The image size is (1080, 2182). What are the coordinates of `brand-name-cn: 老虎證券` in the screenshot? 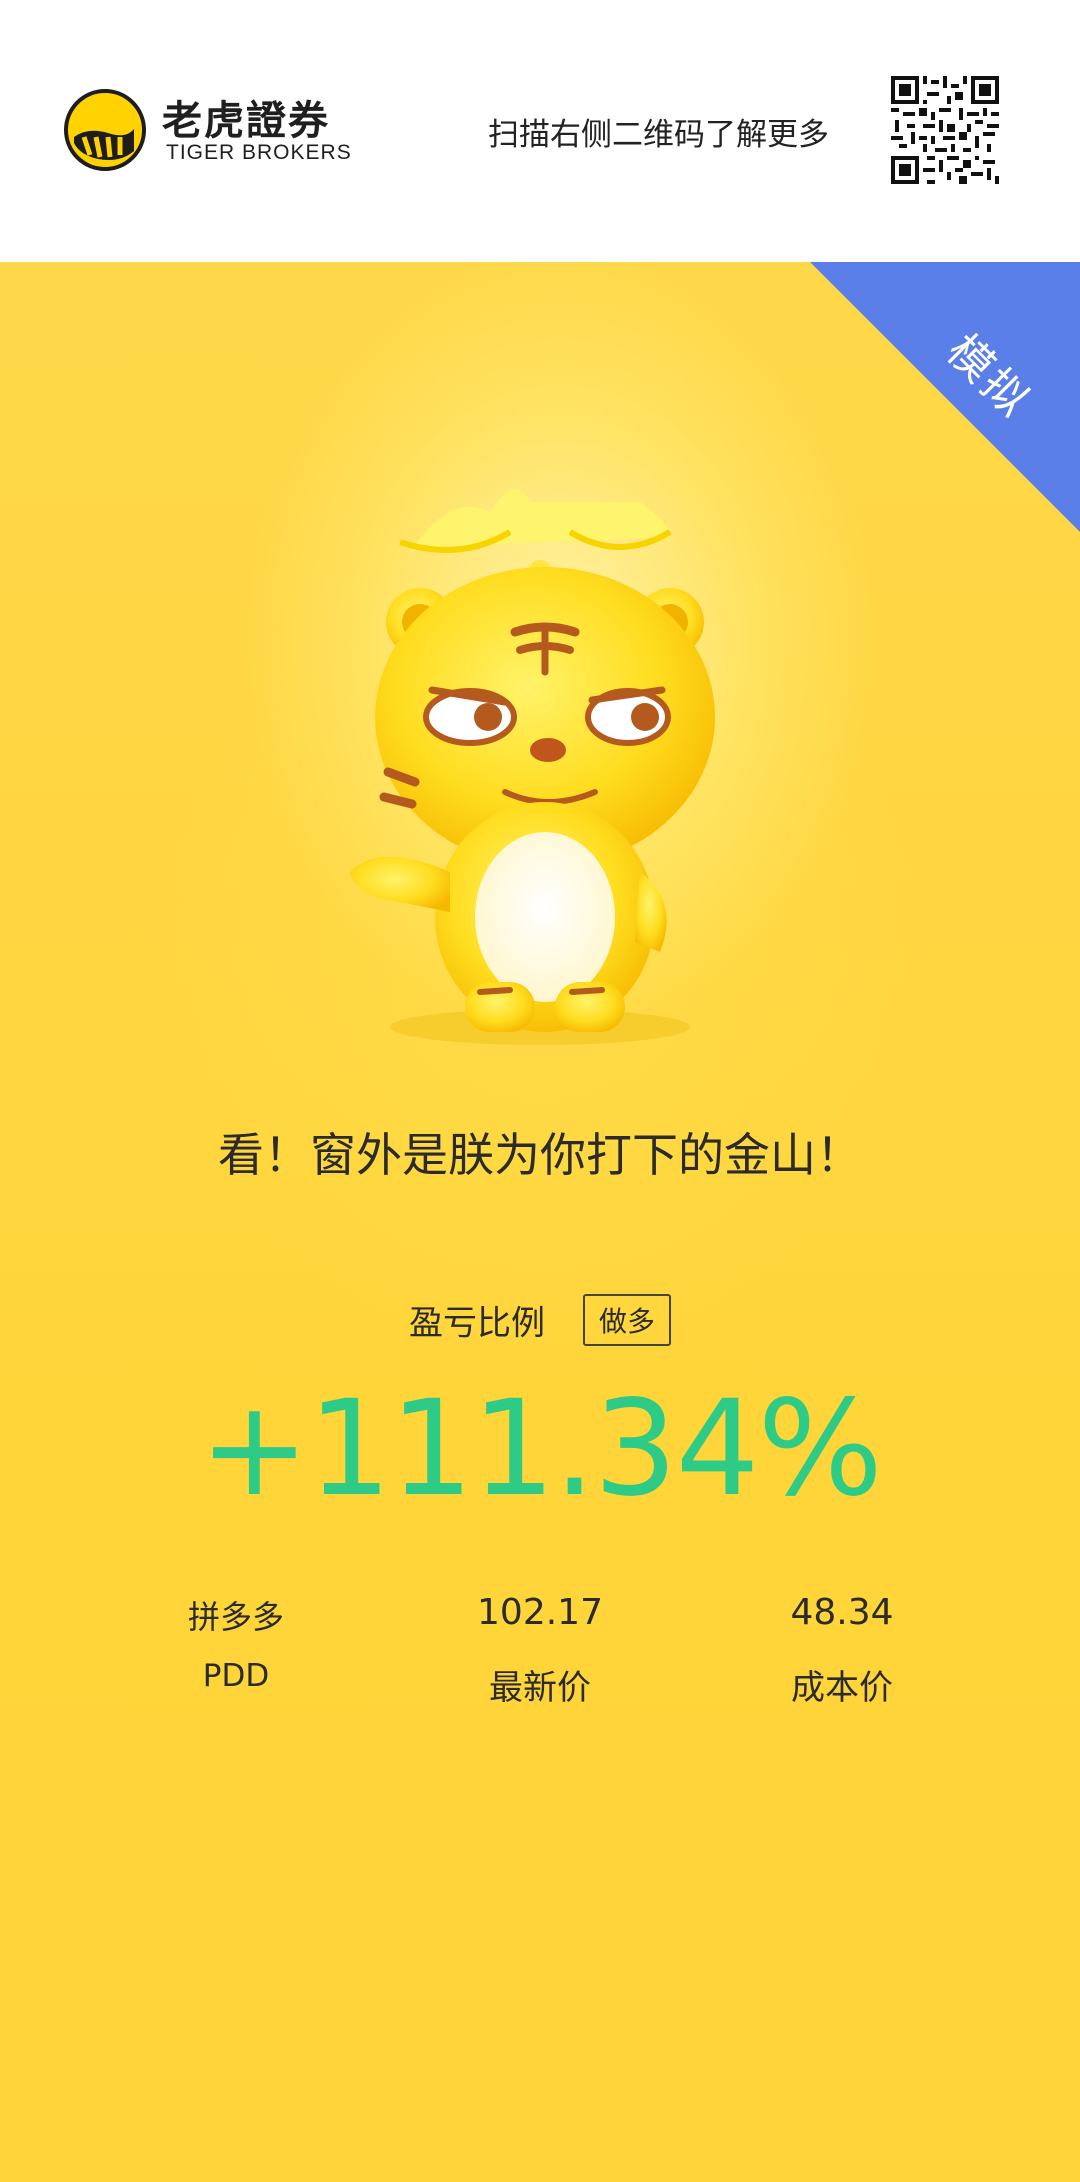 It's located at (246, 121).